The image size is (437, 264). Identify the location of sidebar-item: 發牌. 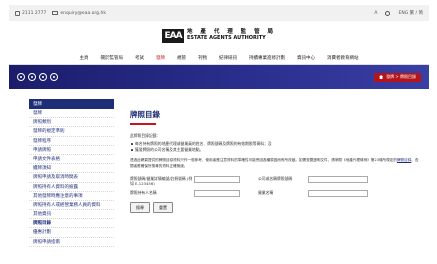
(71, 114).